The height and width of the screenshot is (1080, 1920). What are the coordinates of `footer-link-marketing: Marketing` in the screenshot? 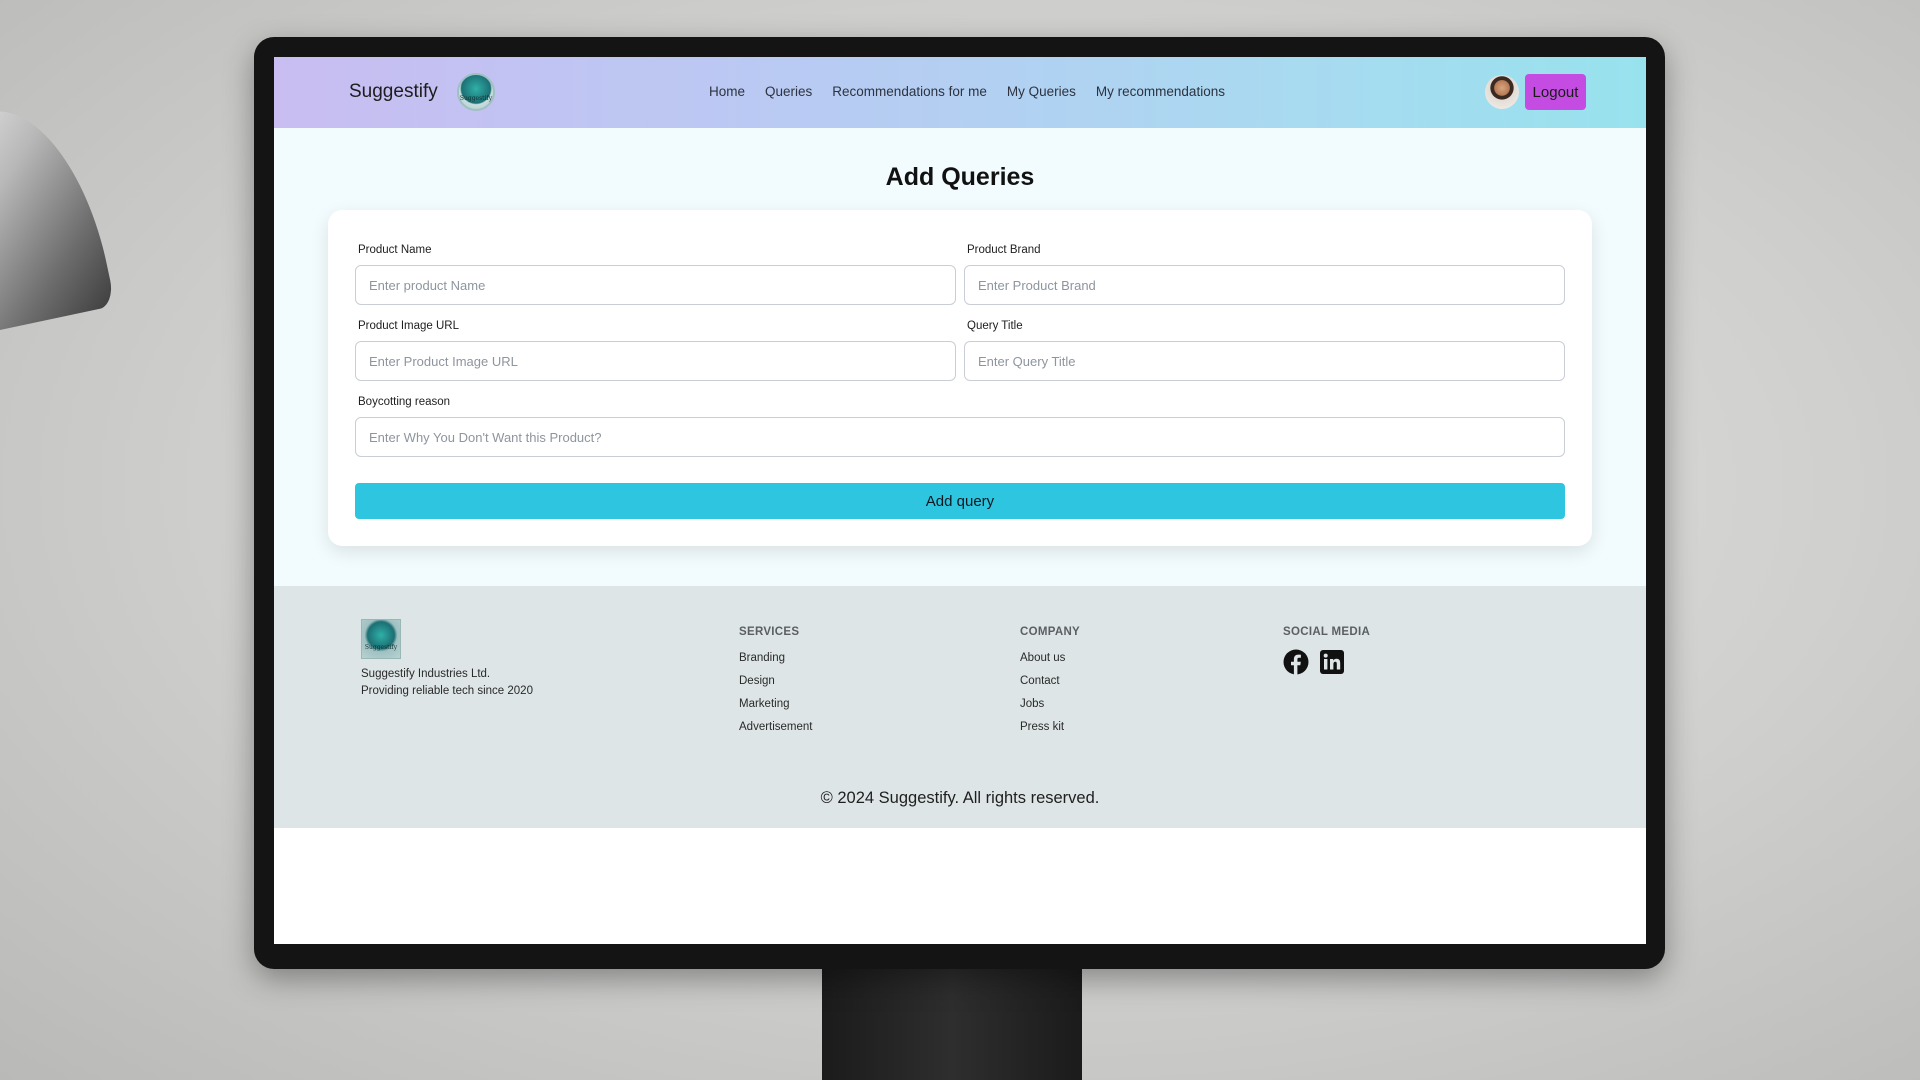 It's located at (776, 709).